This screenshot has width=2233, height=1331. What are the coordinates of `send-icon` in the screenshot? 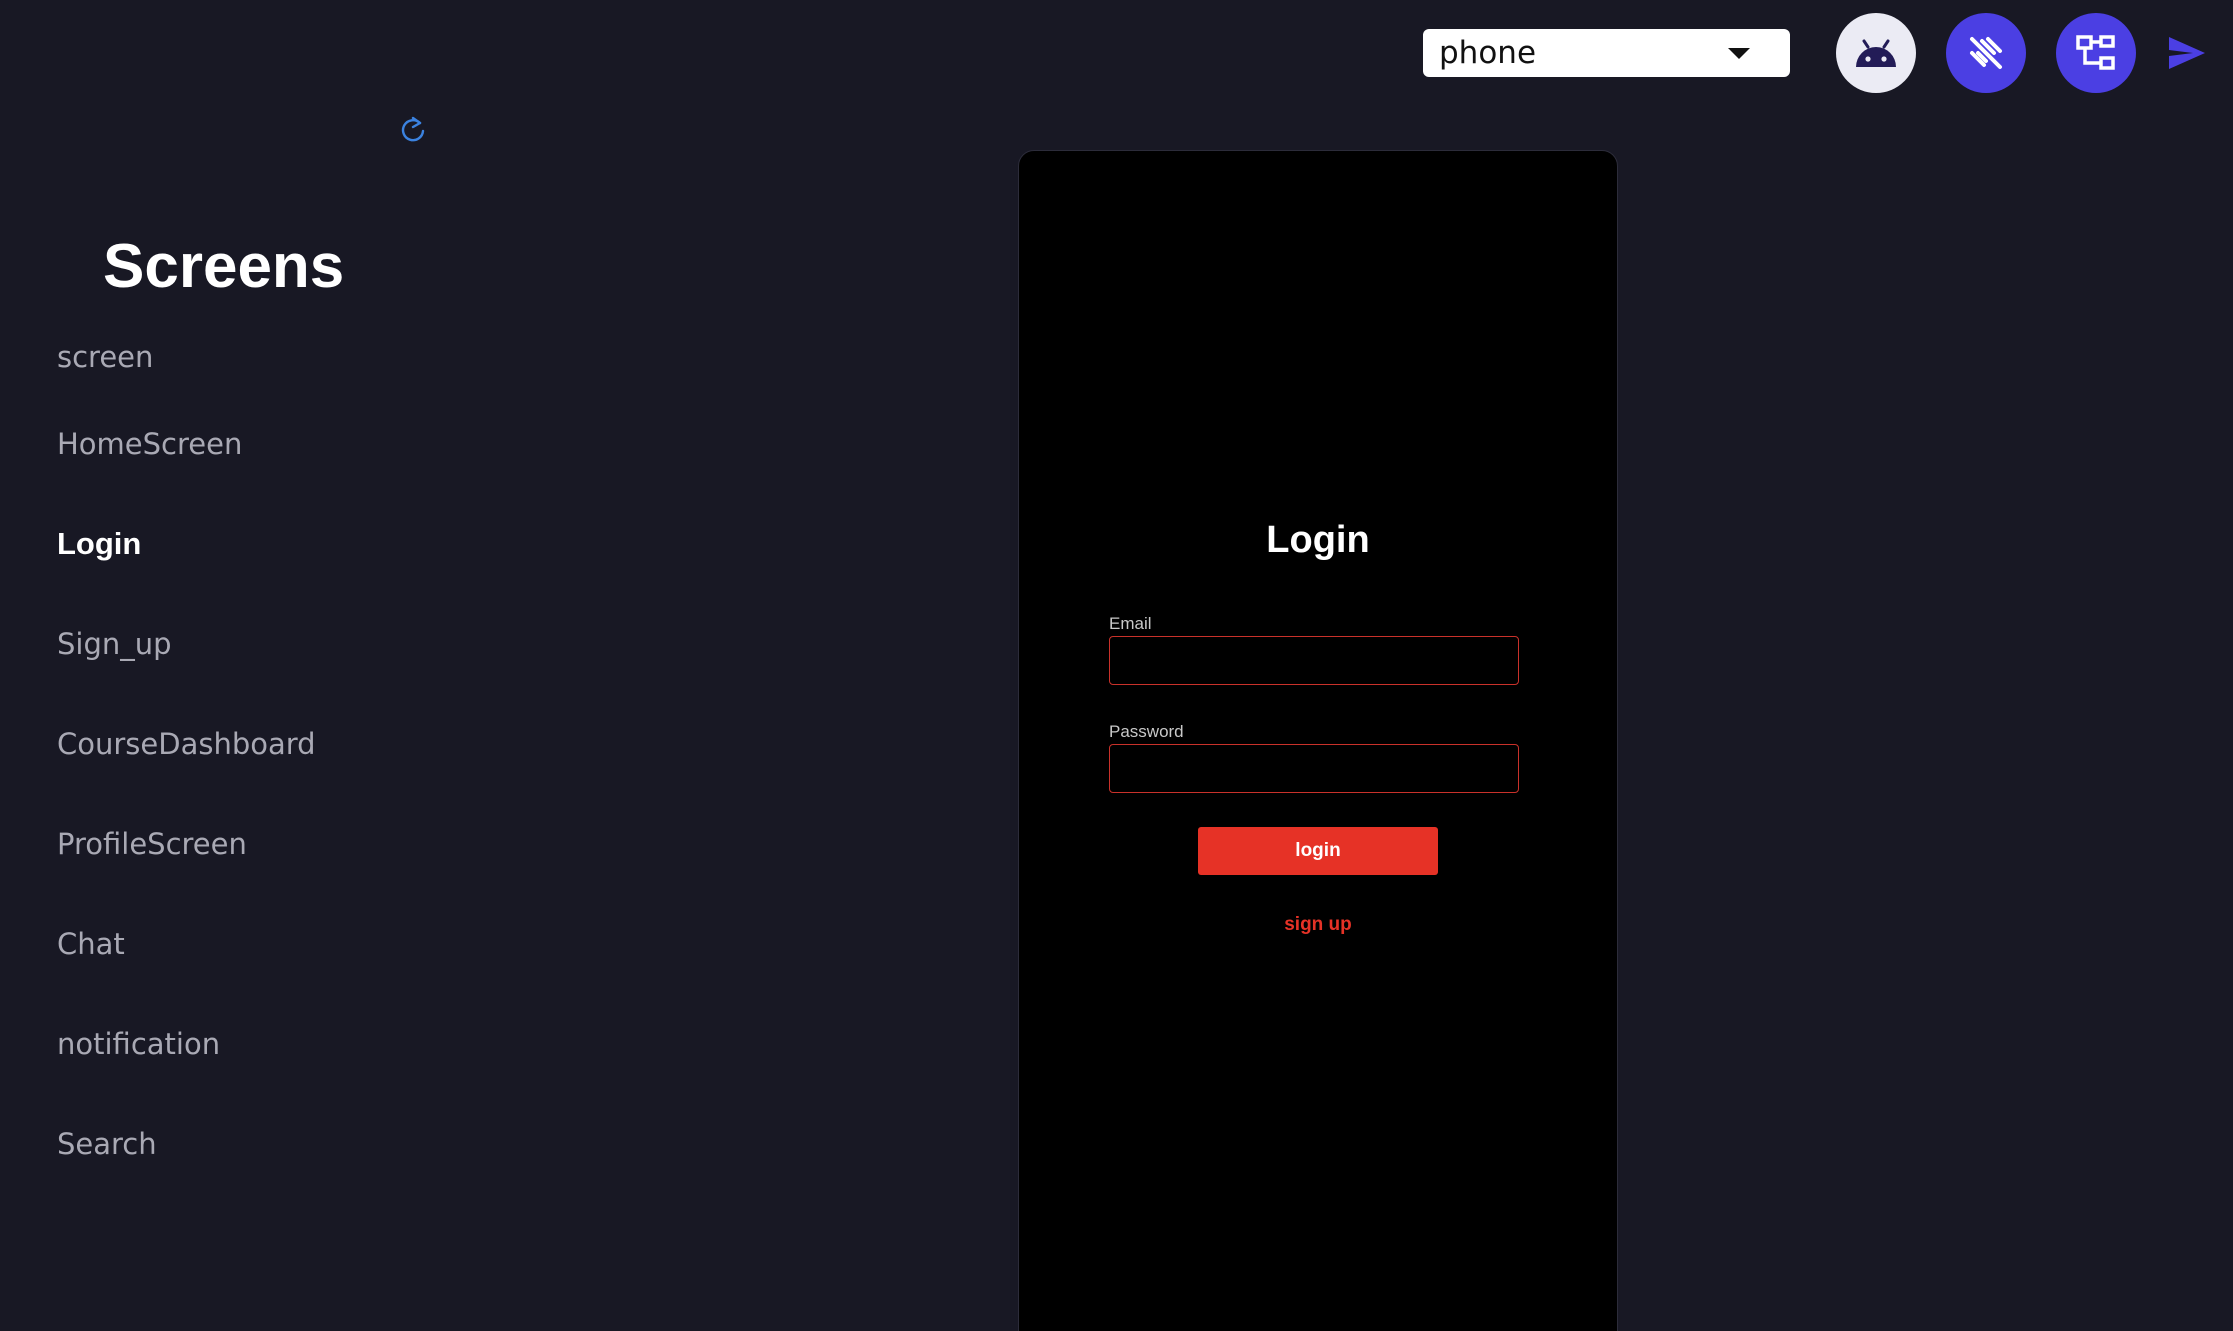 It's located at (2187, 53).